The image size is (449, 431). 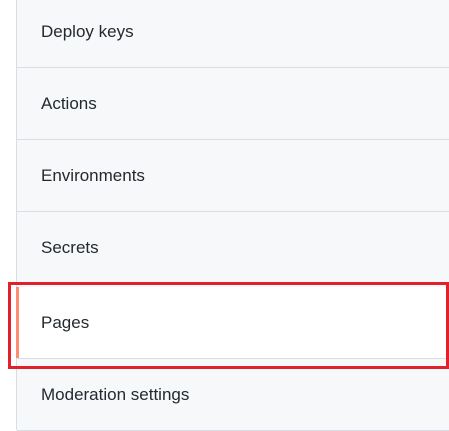 What do you see at coordinates (93, 175) in the screenshot?
I see `sidebar-item-label: Environments` at bounding box center [93, 175].